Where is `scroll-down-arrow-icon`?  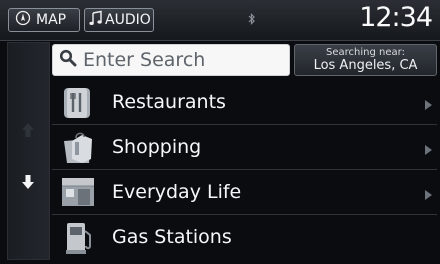
scroll-down-arrow-icon is located at coordinates (28, 184).